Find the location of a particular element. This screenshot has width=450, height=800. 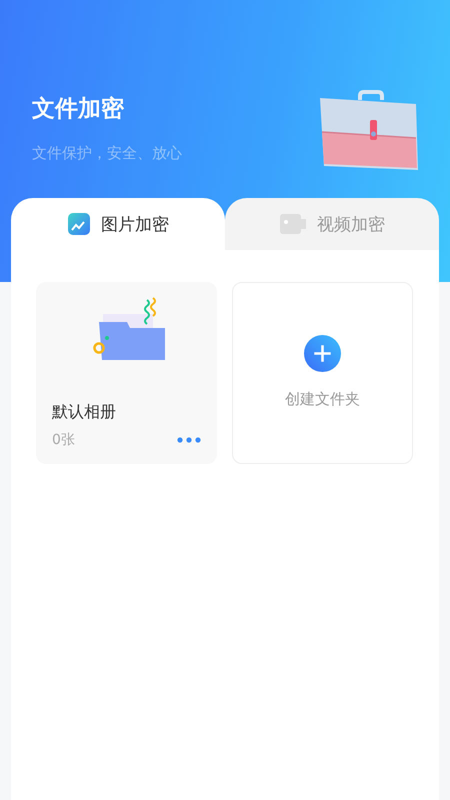

tab: 图片加密 is located at coordinates (118, 224).